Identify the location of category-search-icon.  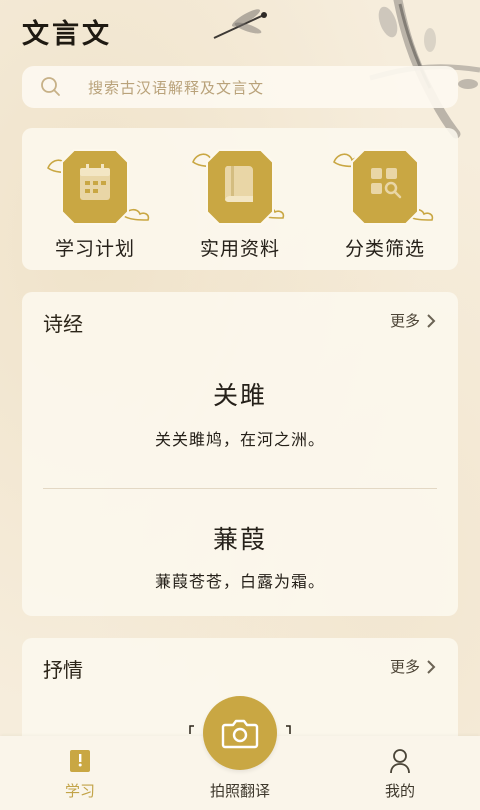
(383, 187).